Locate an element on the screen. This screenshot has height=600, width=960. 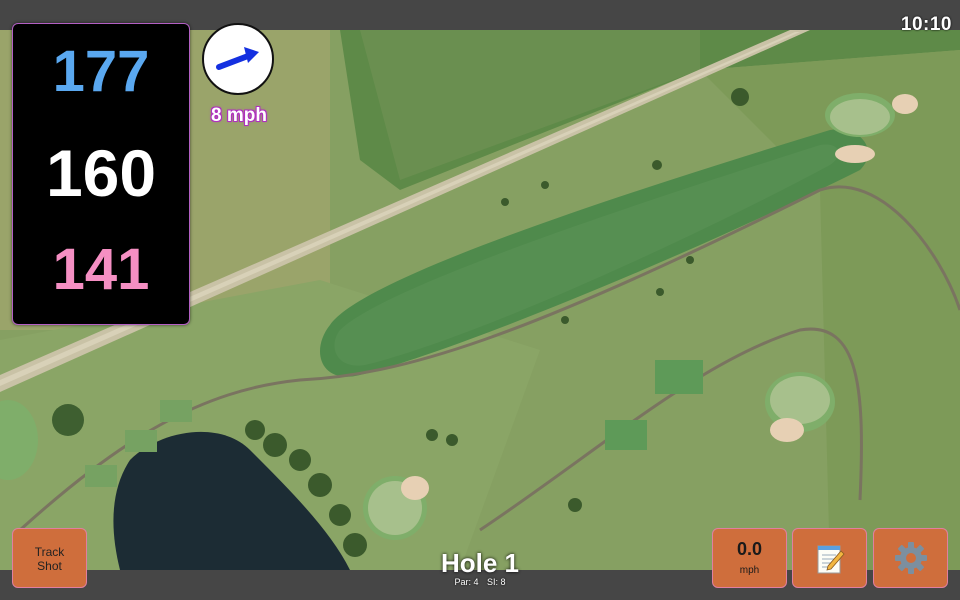
distance-panel: 177 160 141 is located at coordinates (101, 174).